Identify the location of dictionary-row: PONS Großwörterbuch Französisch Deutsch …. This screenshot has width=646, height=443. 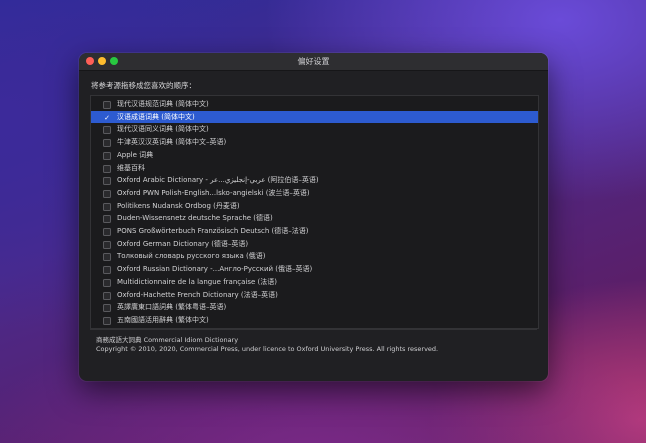
(314, 231).